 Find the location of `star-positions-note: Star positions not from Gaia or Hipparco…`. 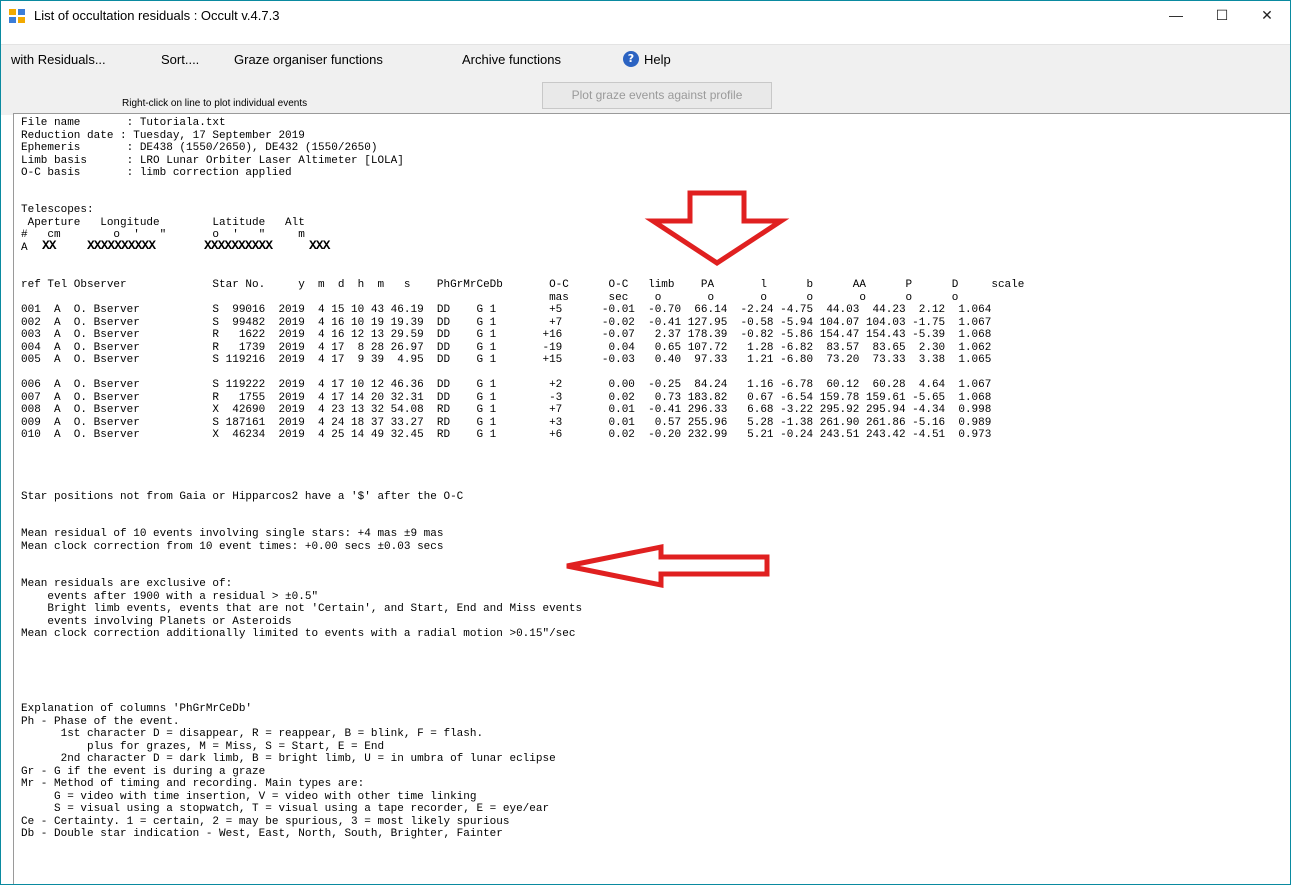

star-positions-note: Star positions not from Gaia or Hipparco… is located at coordinates (242, 497).